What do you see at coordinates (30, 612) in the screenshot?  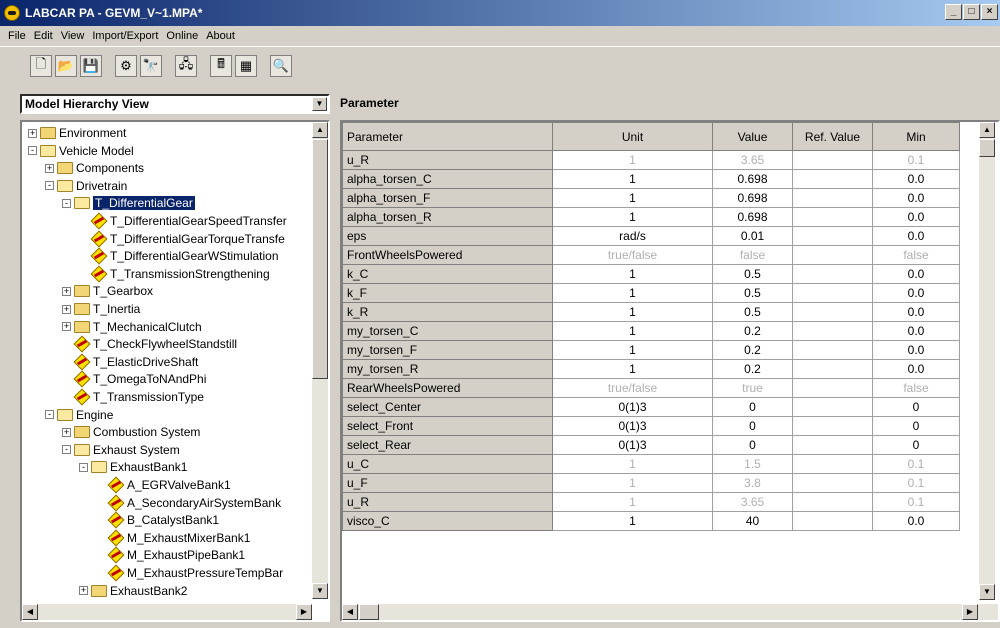 I see `scroll-left-button: ◀` at bounding box center [30, 612].